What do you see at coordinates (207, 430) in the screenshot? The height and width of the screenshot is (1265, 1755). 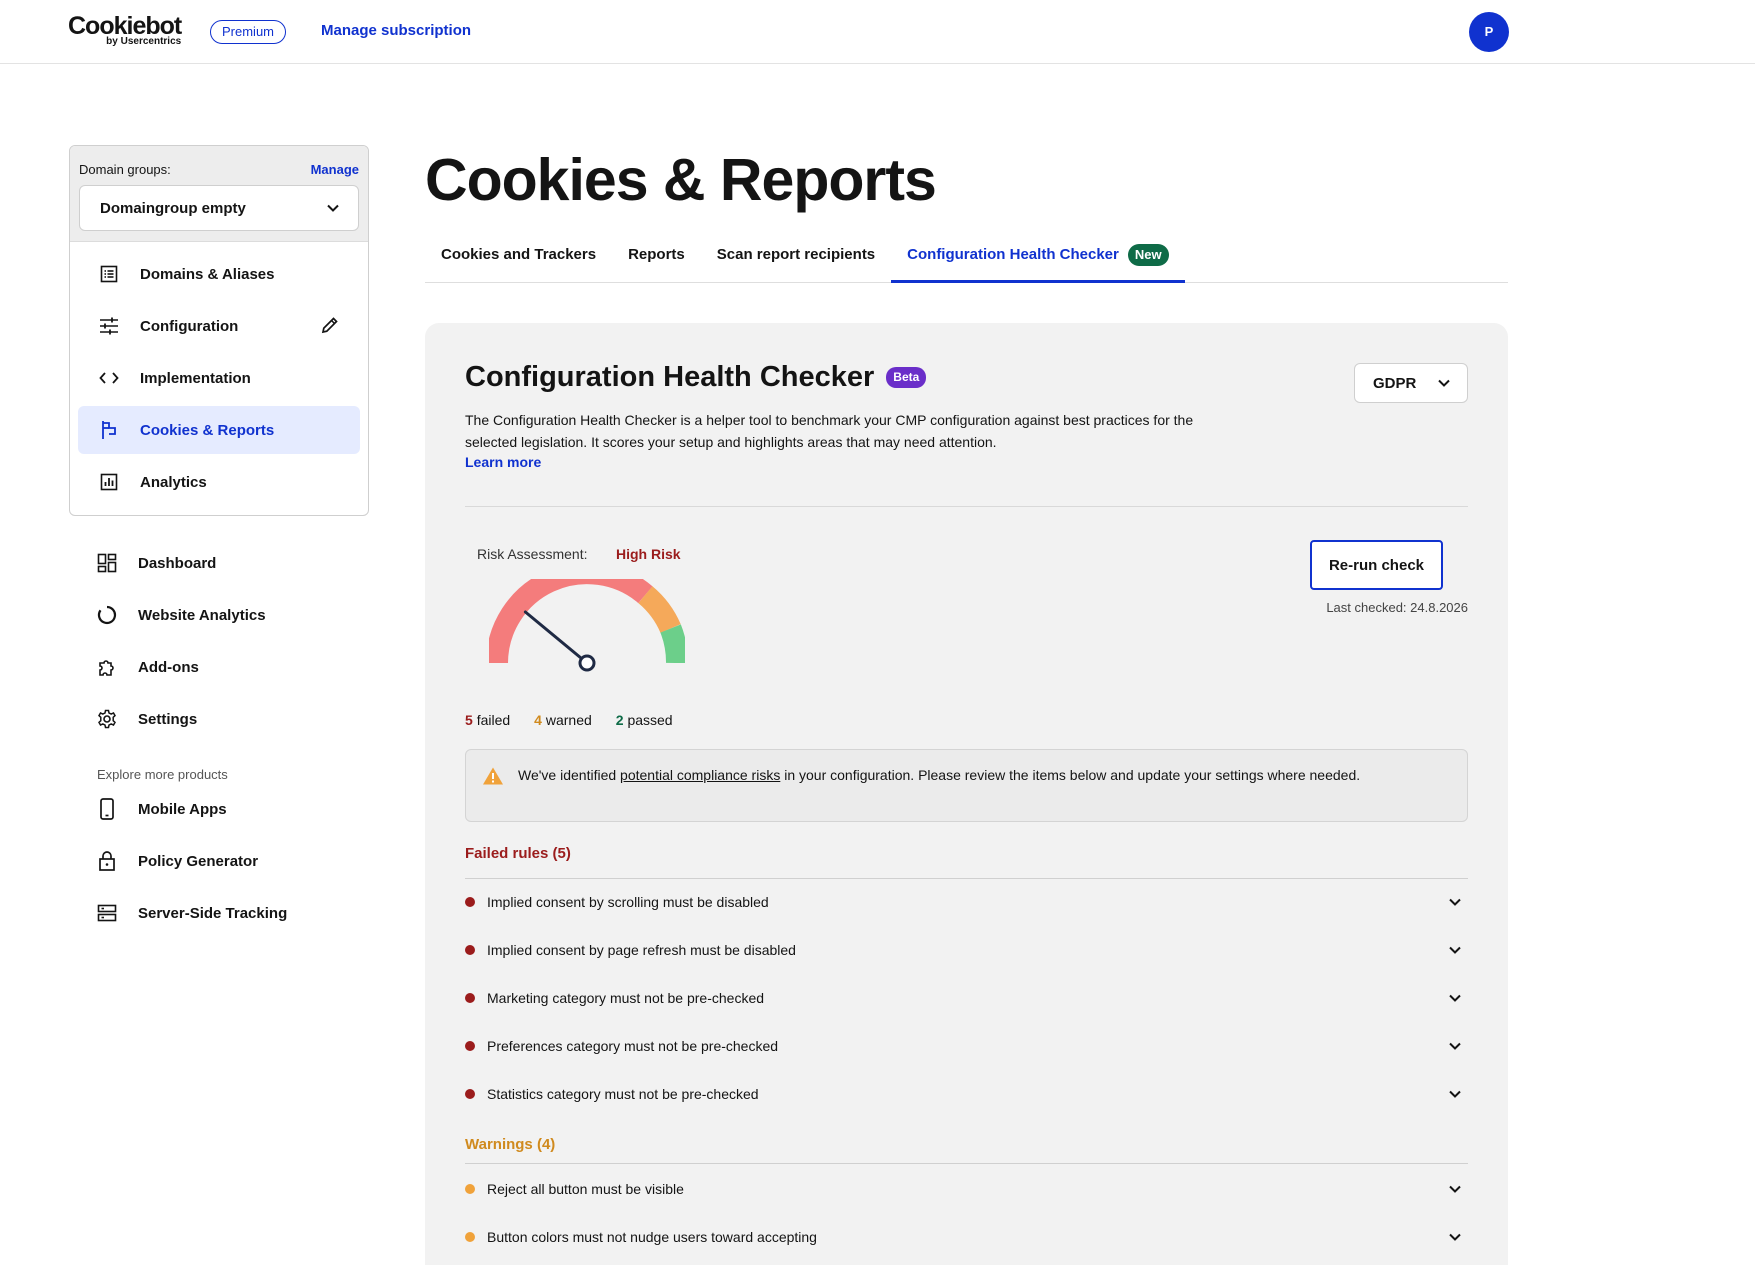 I see `sidebar-item-label: Cookies & Reports` at bounding box center [207, 430].